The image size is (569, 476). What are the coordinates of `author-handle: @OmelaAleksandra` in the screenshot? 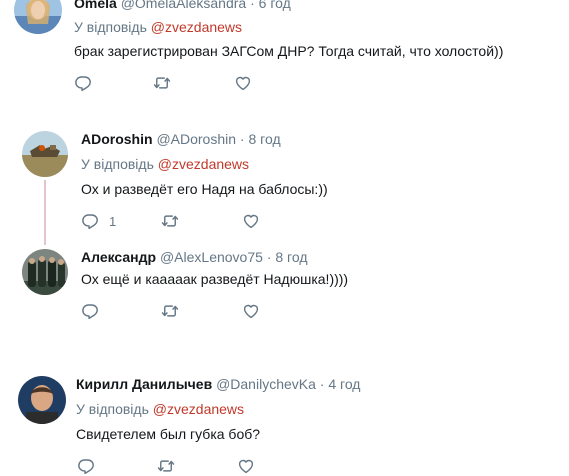 It's located at (184, 5).